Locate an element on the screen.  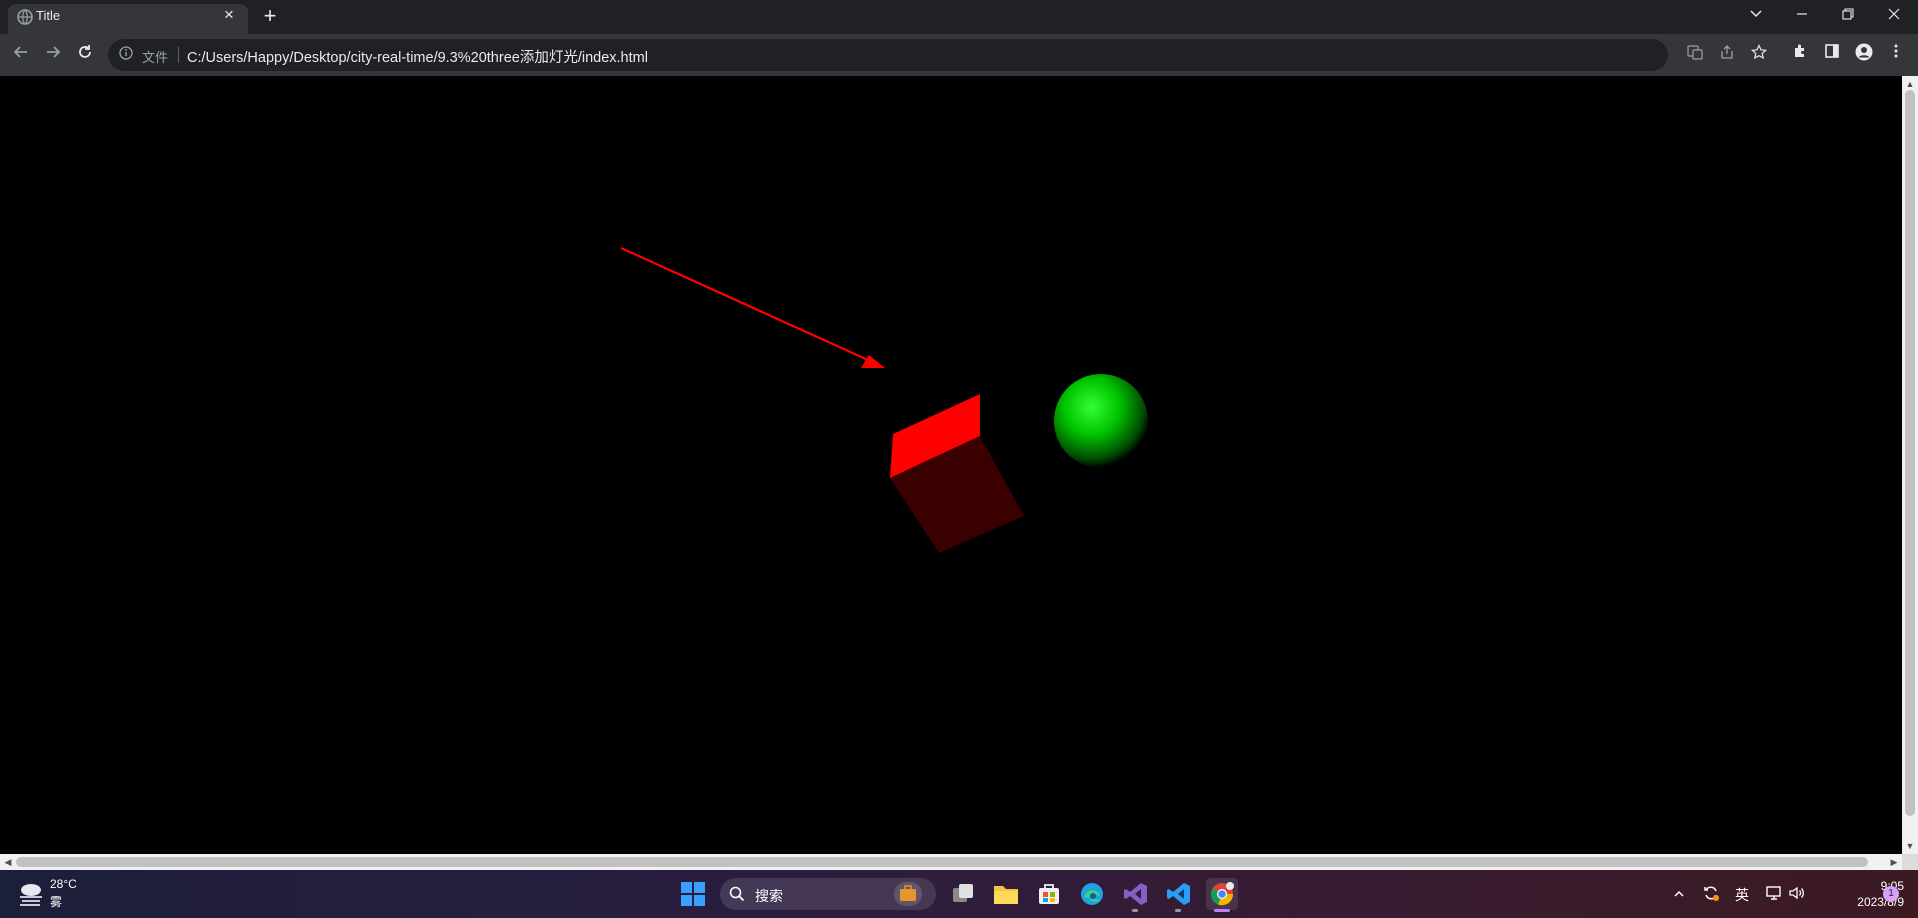
back-button is located at coordinates (21, 54).